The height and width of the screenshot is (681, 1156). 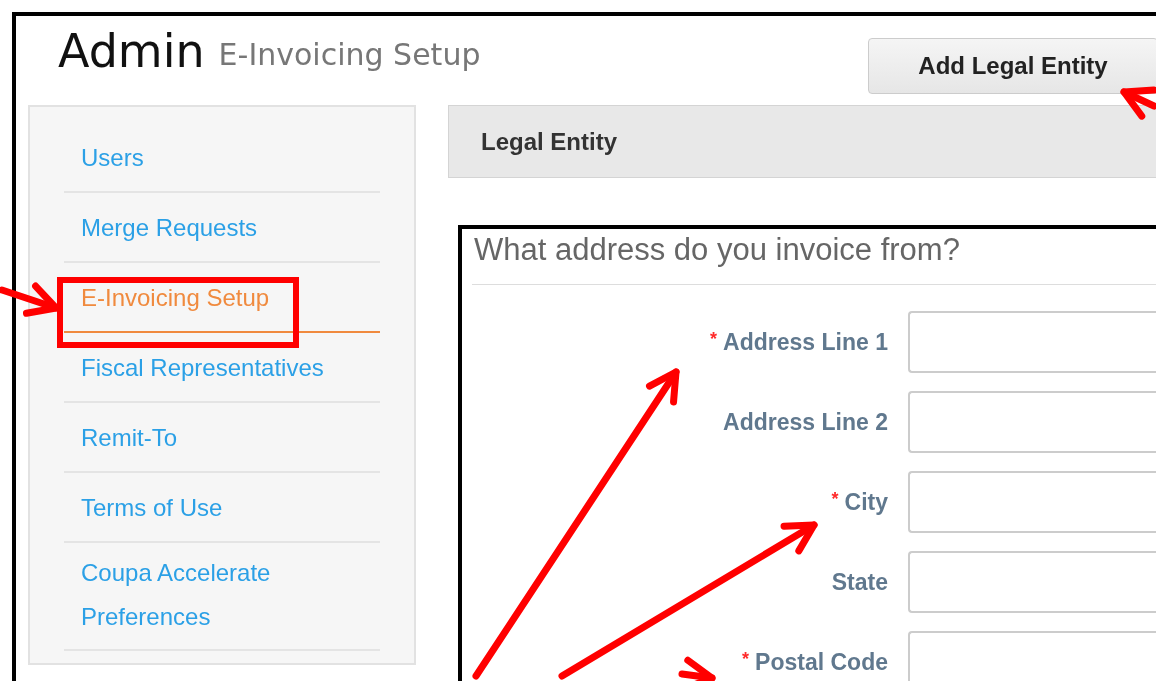 What do you see at coordinates (1012, 66) in the screenshot?
I see `add-legal-entity-button: Add Legal Entity` at bounding box center [1012, 66].